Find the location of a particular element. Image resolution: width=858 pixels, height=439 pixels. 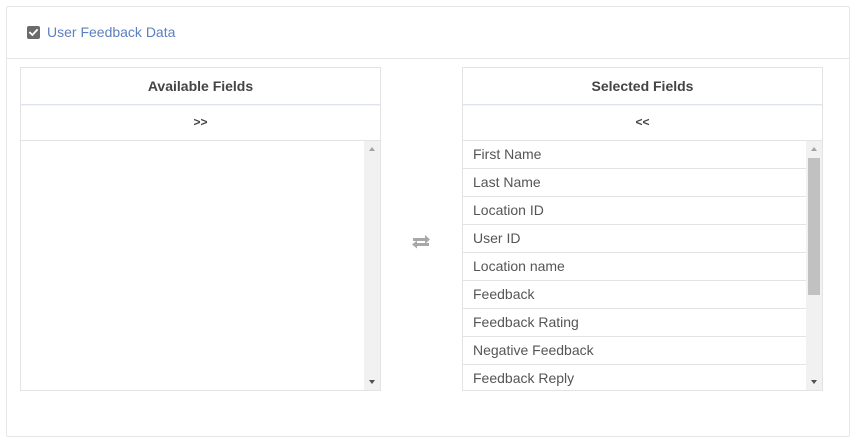

available-fields-title: Available Fields is located at coordinates (200, 86).